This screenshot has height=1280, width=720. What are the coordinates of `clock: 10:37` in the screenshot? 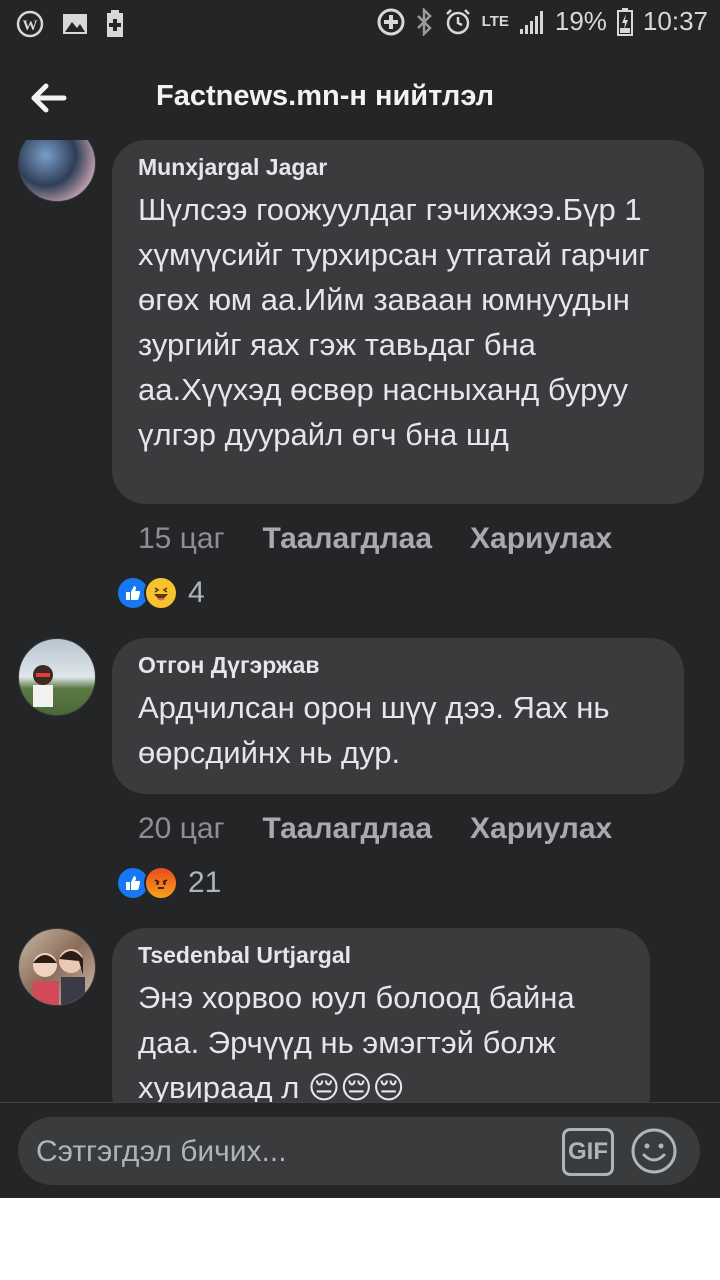 It's located at (675, 21).